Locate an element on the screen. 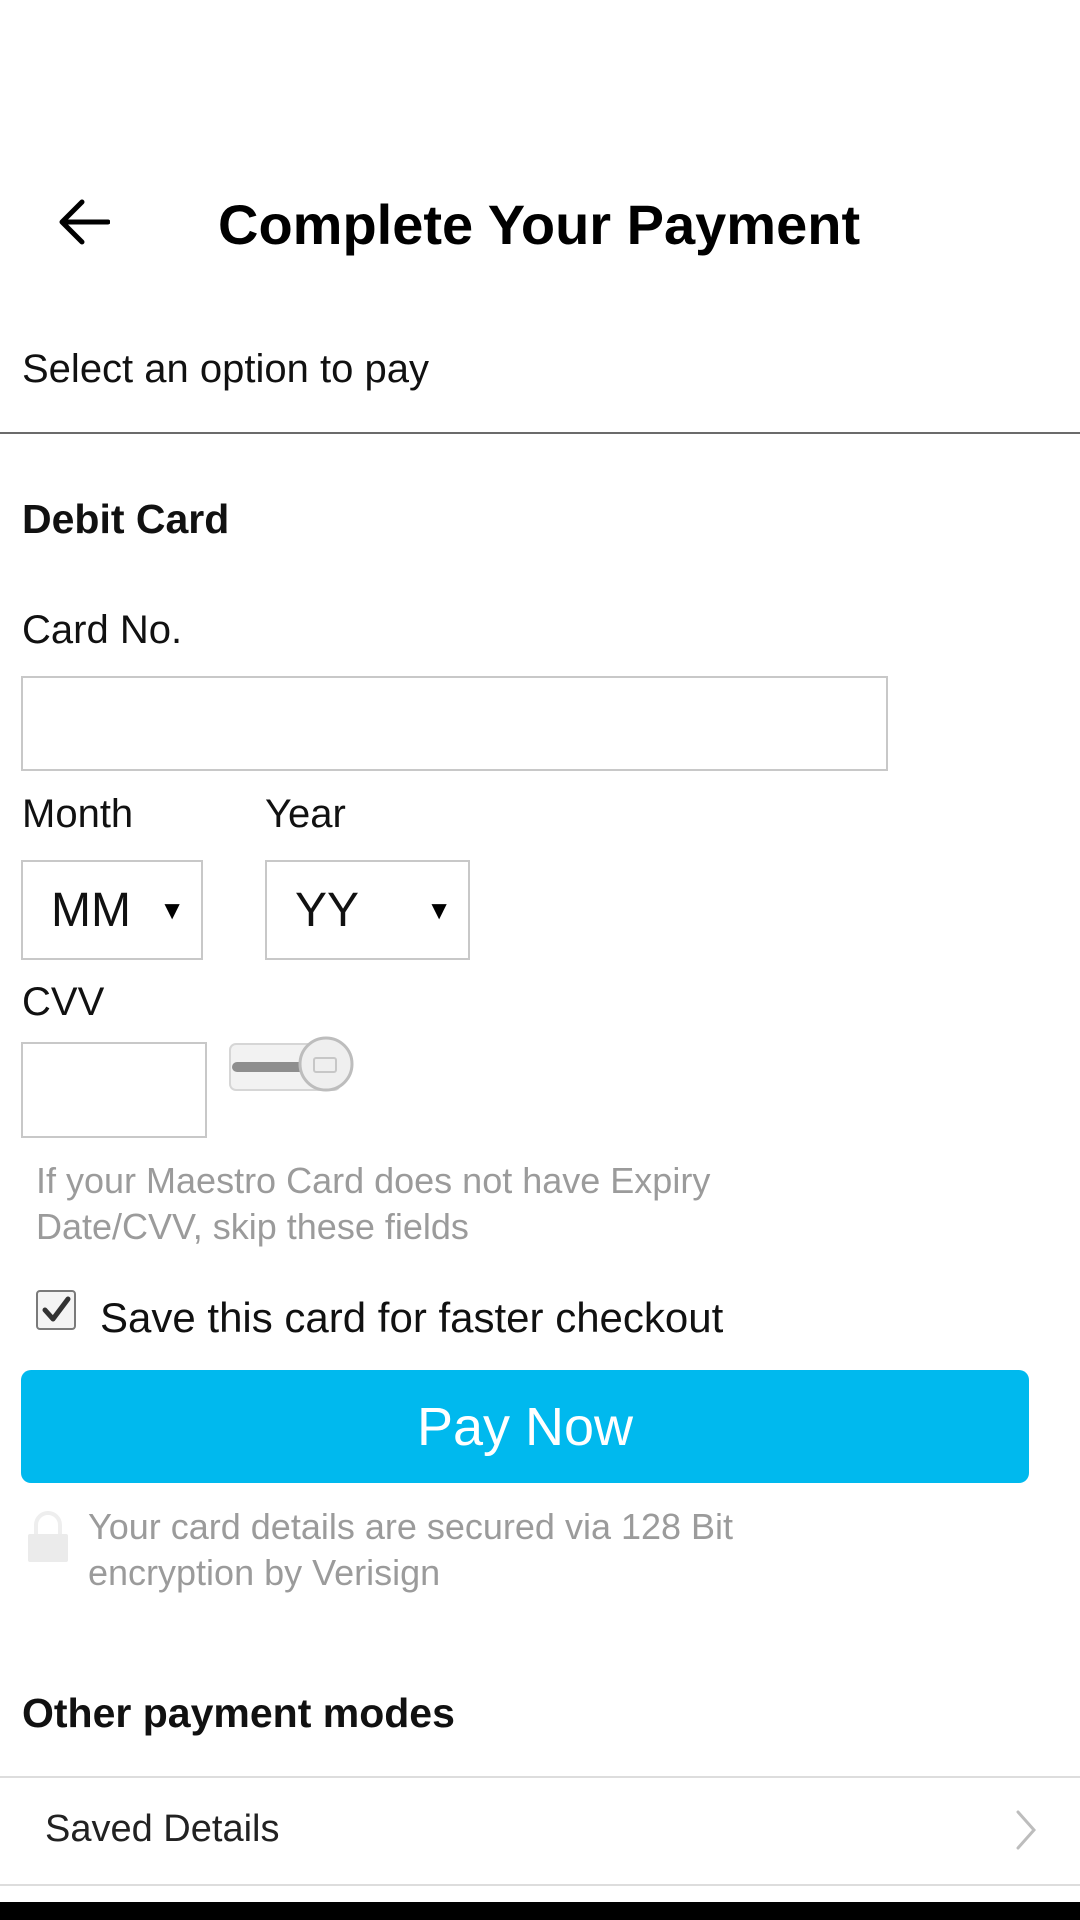 This screenshot has height=1920, width=1080. system-nav-bar is located at coordinates (540, 1911).